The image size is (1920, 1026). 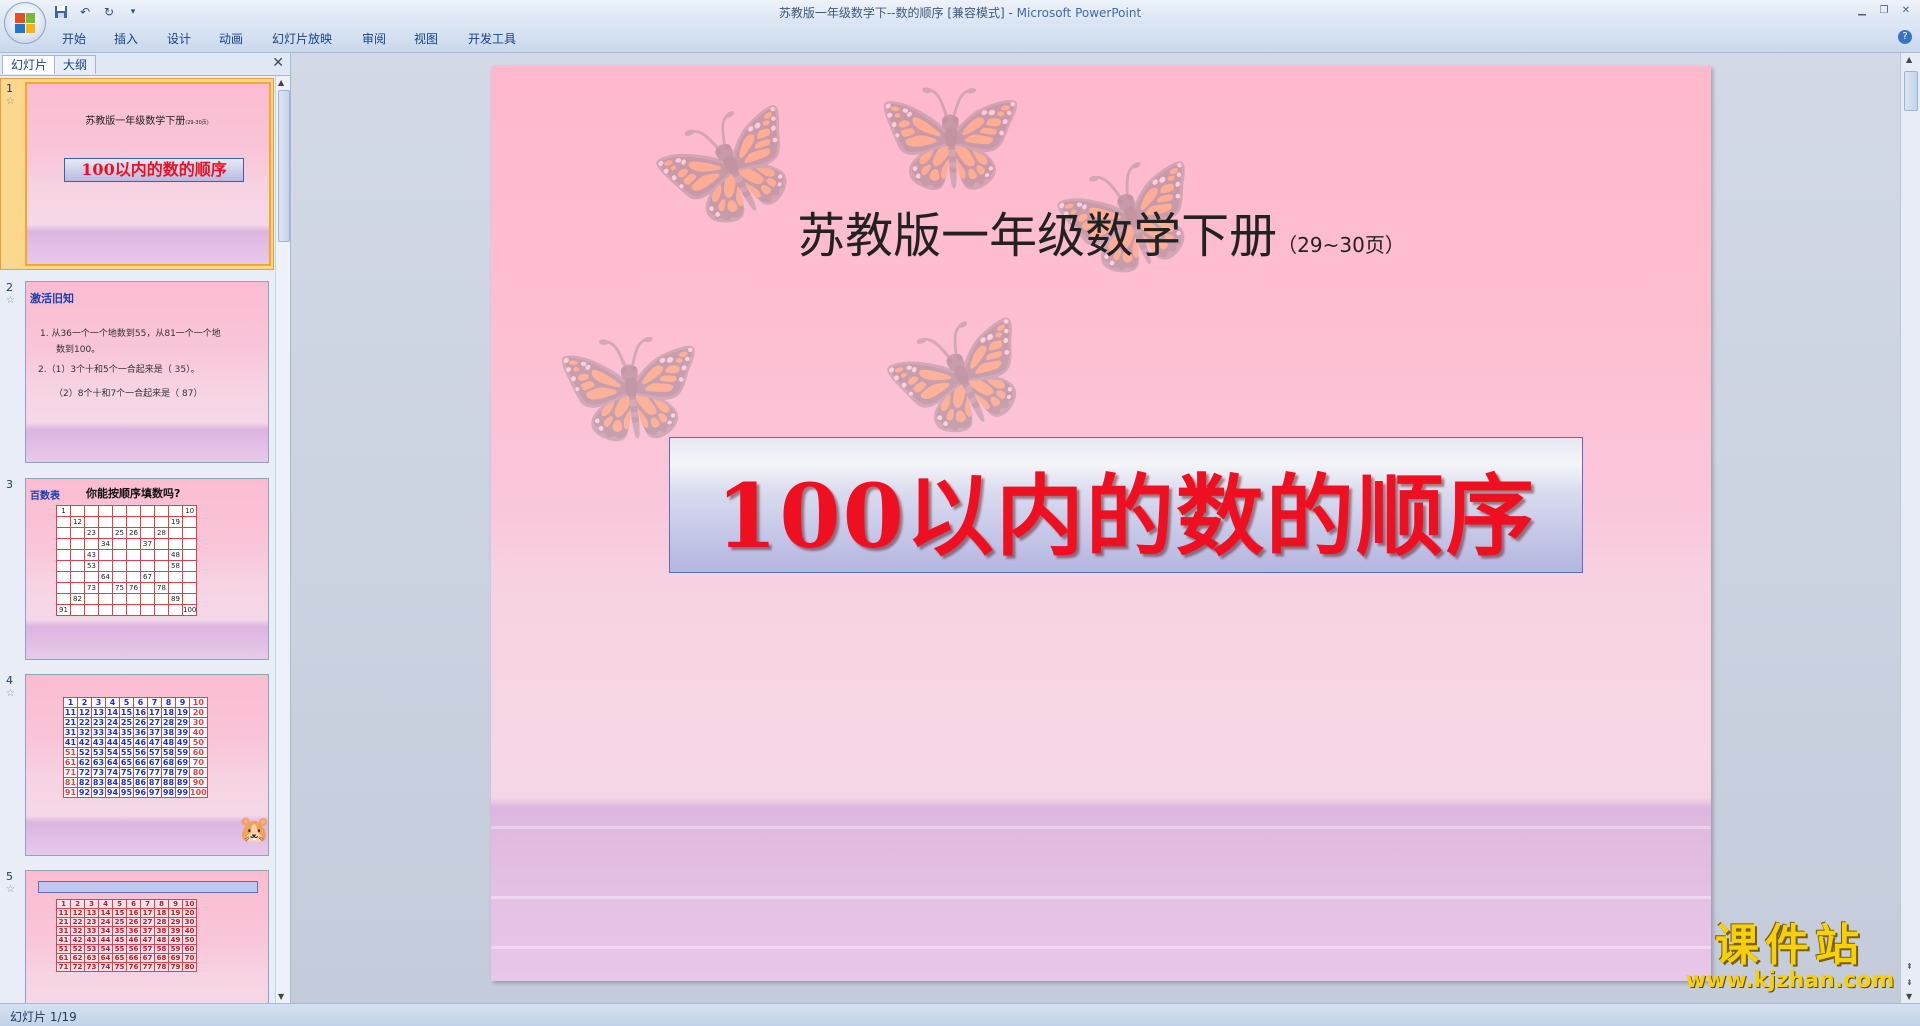 I want to click on tab-slideshow: 幻灯片放映, so click(x=302, y=38).